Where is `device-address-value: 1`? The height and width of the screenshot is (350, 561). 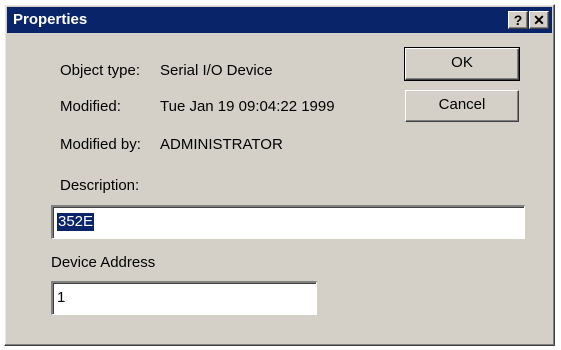 device-address-value: 1 is located at coordinates (61, 297).